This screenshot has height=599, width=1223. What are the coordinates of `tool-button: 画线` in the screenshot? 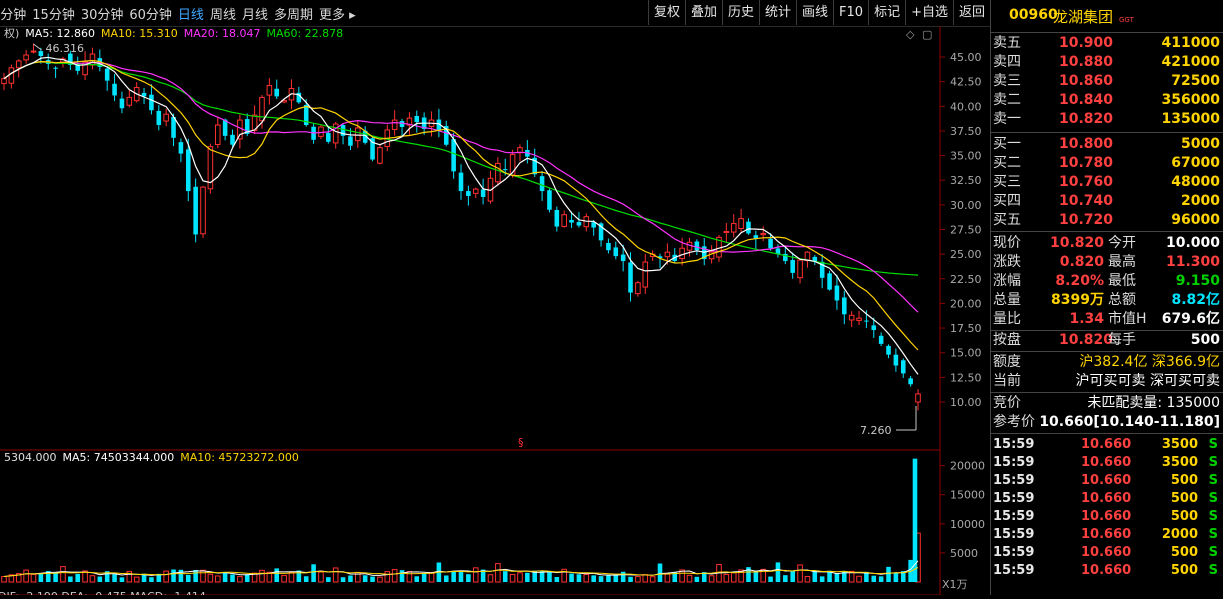 It's located at (814, 12).